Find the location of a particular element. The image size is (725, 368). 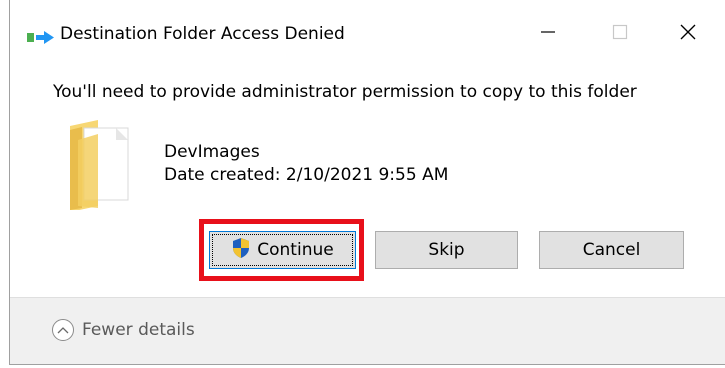

fewer-details-toggle: Fewer details is located at coordinates (123, 330).